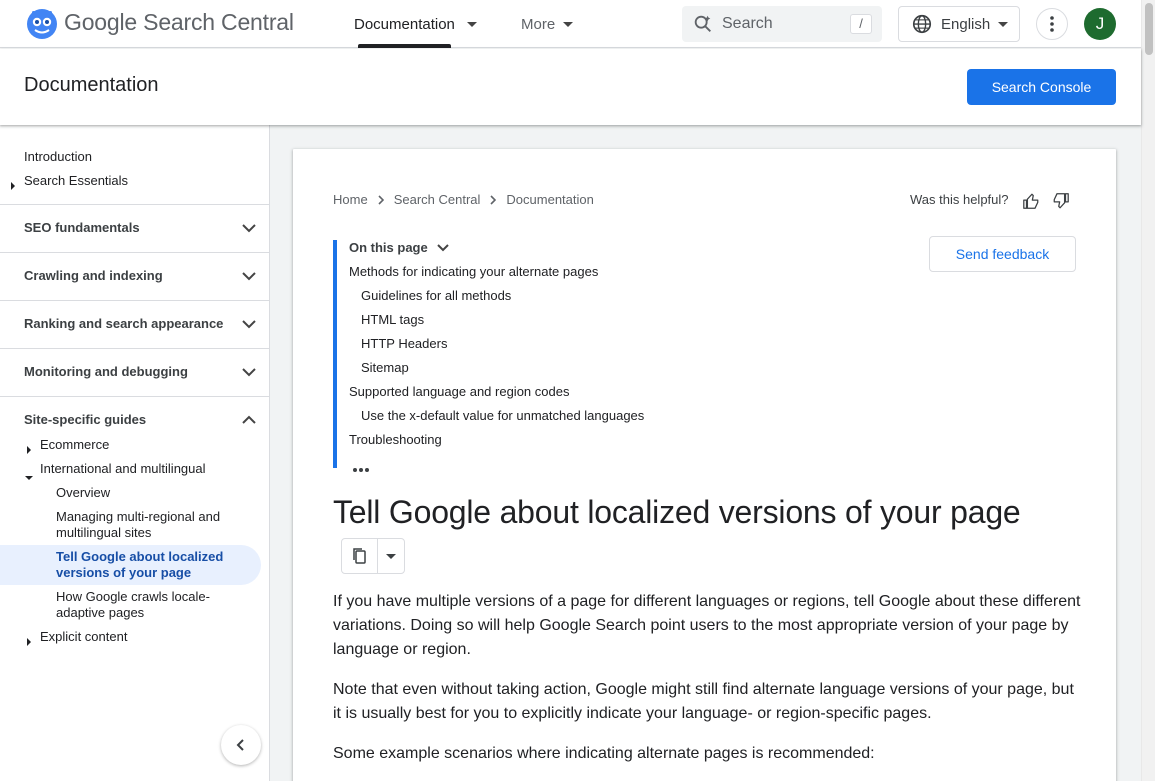 This screenshot has width=1155, height=781. I want to click on sidebar-section-label: SEO fundamentals, so click(82, 227).